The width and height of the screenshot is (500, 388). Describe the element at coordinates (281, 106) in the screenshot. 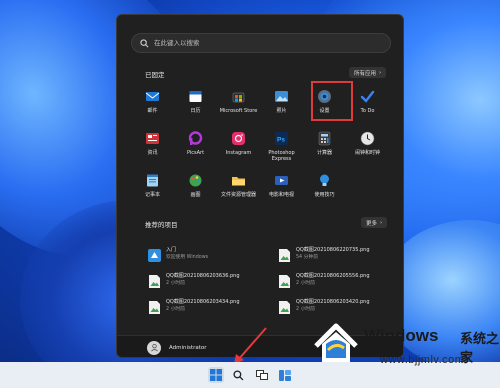

I see `pinned-app-4: 照片` at that location.